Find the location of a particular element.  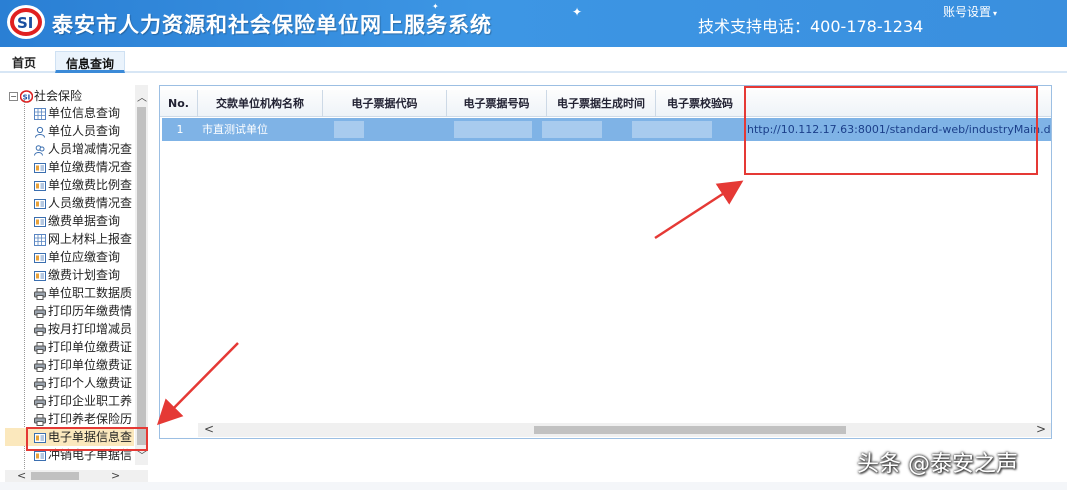

sidebar-item: 按月打印增减员 is located at coordinates (69, 329).